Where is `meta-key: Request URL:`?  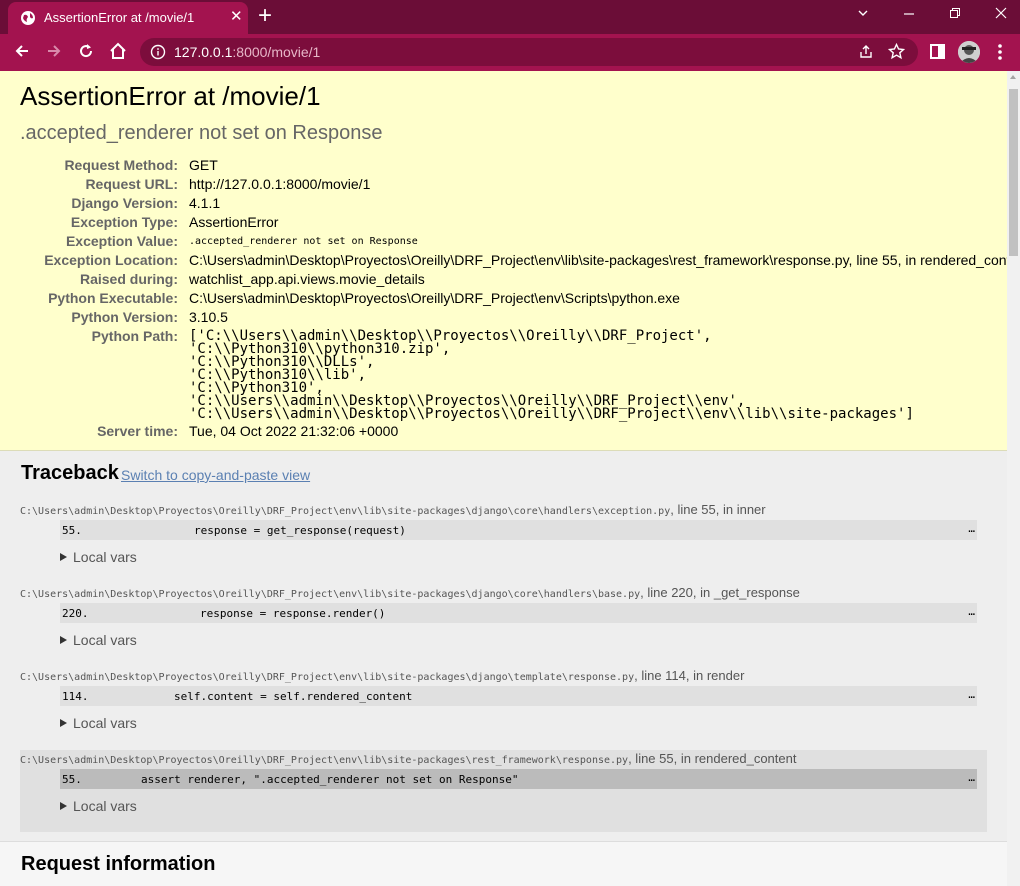 meta-key: Request URL: is located at coordinates (131, 184).